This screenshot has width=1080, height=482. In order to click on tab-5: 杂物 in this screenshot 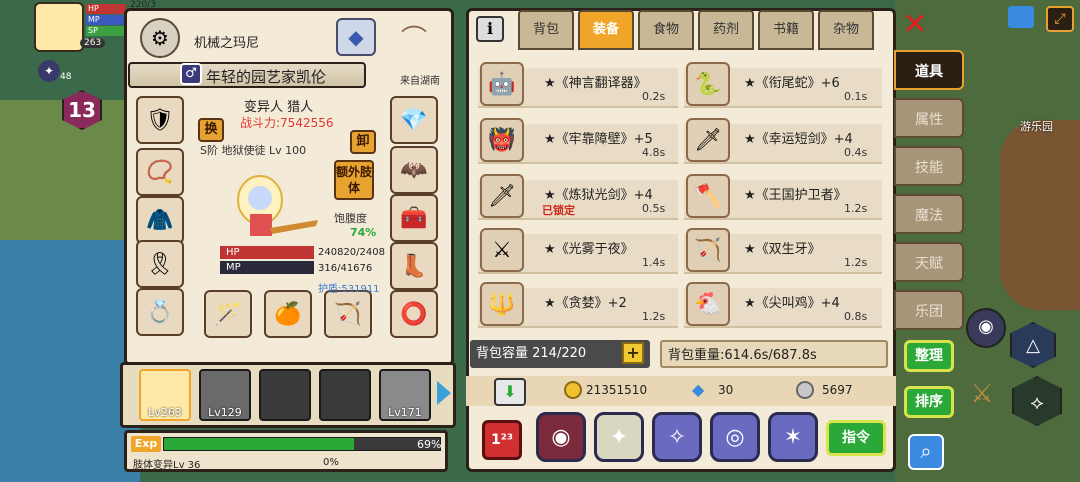, I will do `click(846, 30)`.